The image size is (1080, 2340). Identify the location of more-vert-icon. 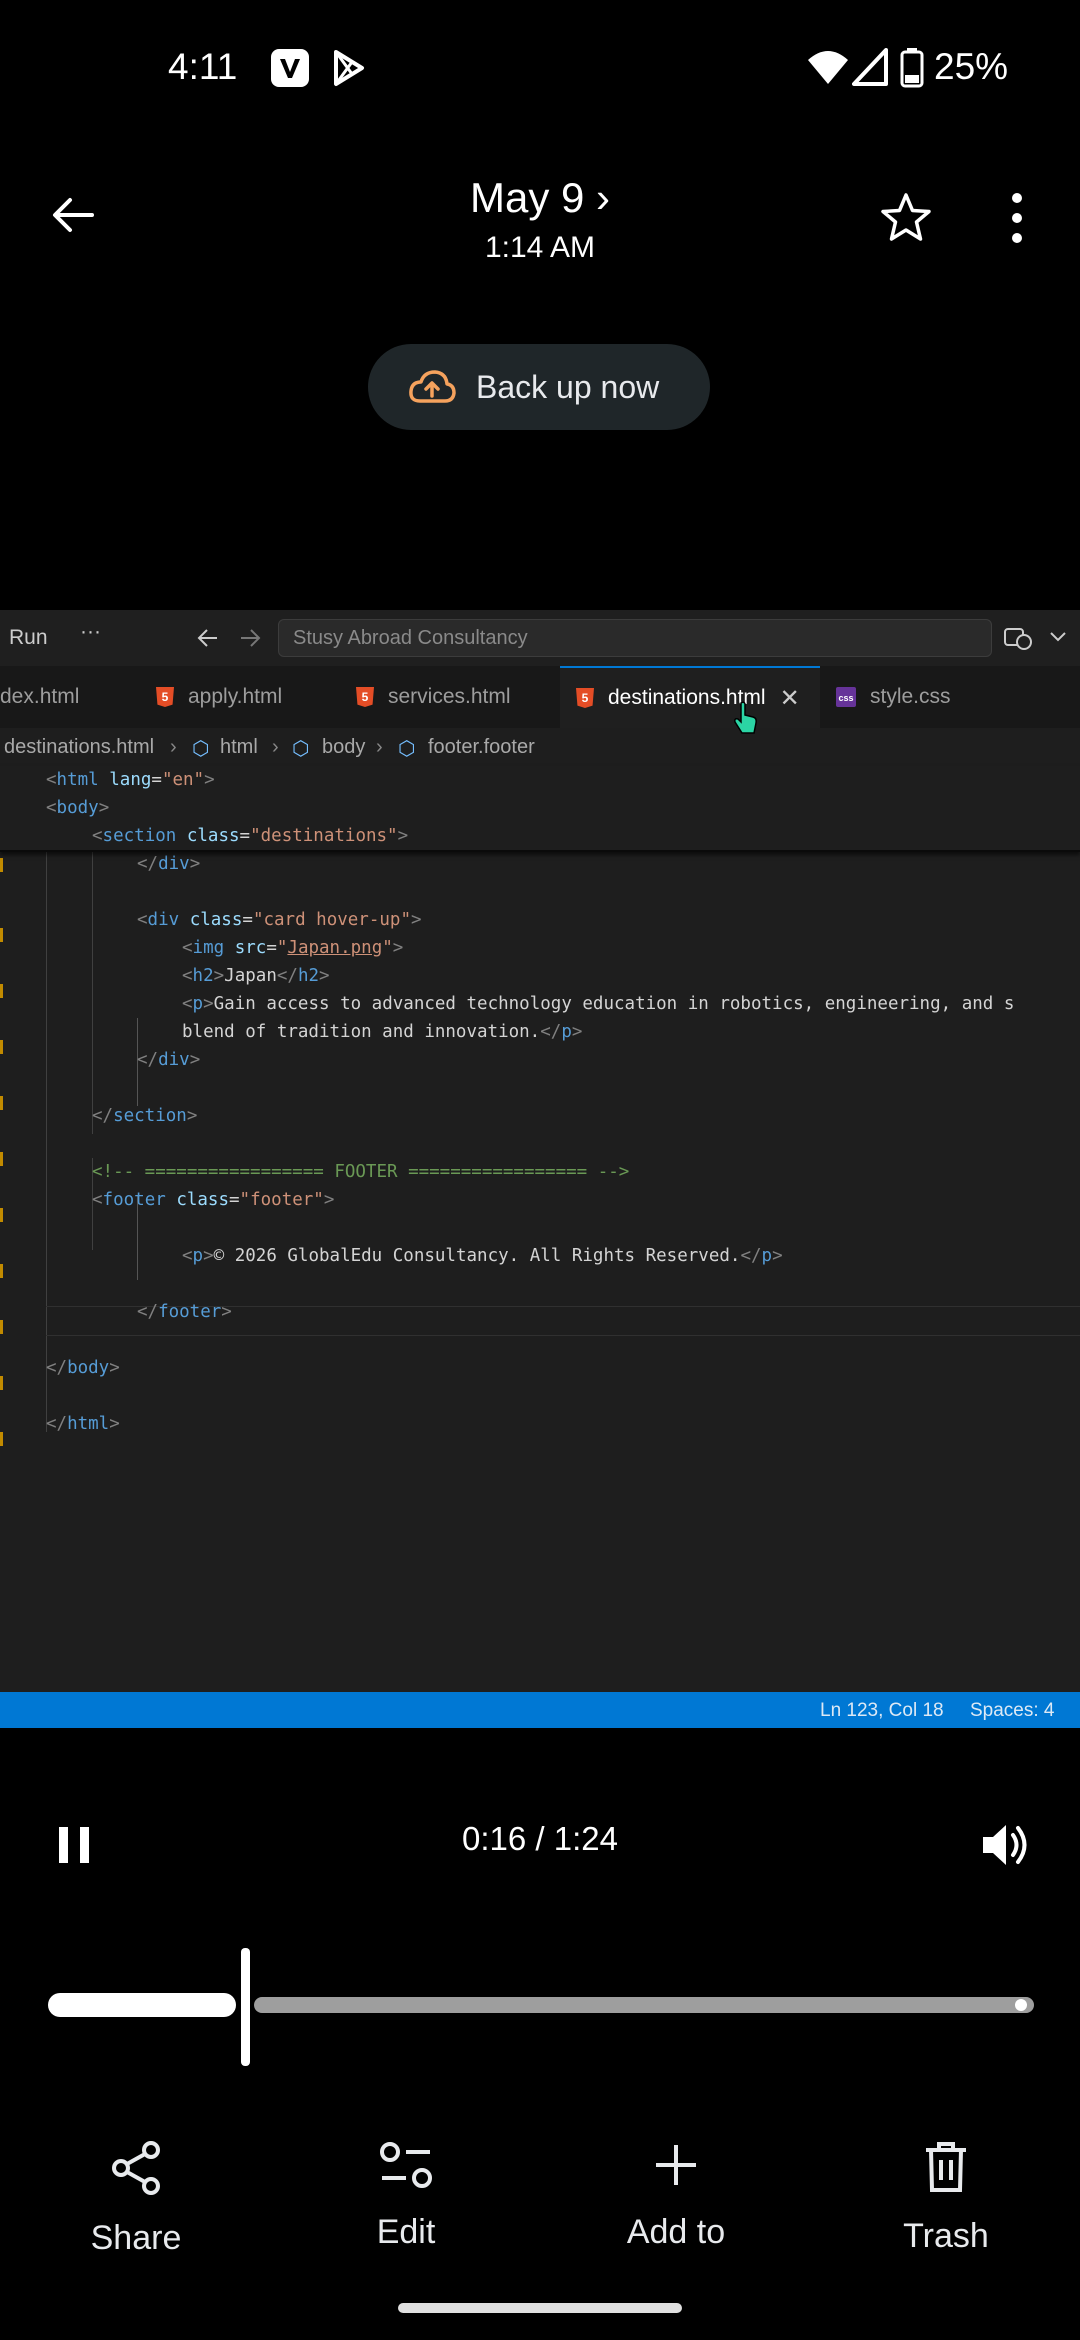
(1017, 218).